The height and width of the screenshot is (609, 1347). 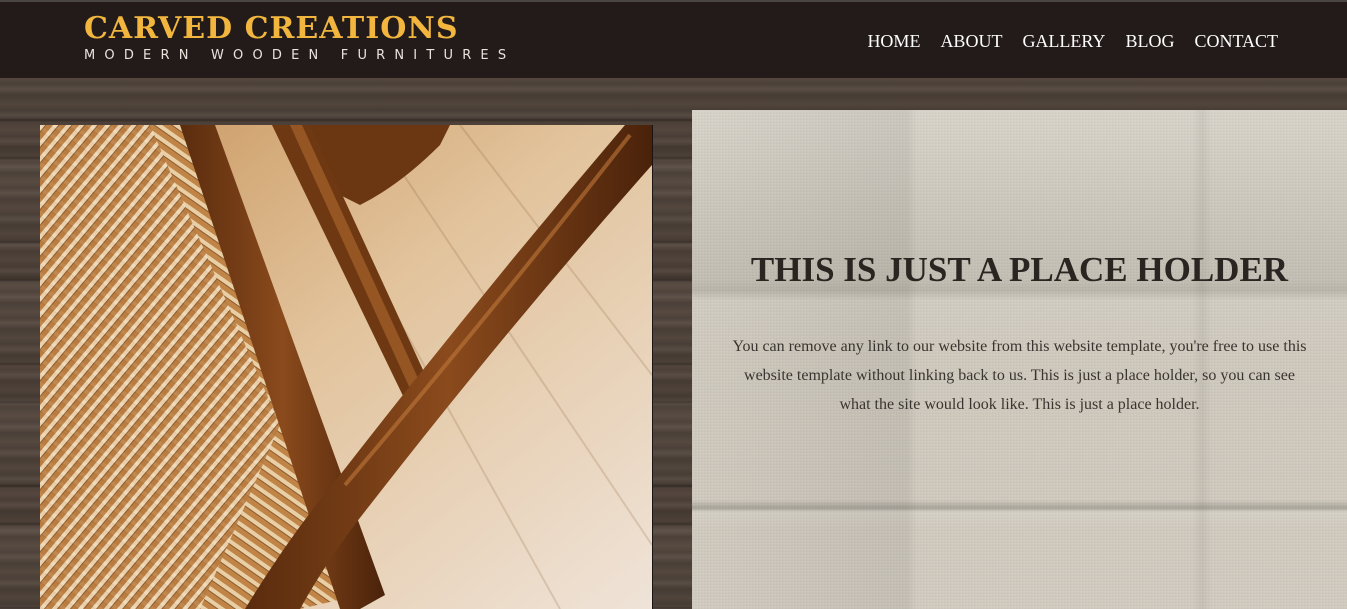 What do you see at coordinates (1149, 41) in the screenshot?
I see `nav-blog: BLOG` at bounding box center [1149, 41].